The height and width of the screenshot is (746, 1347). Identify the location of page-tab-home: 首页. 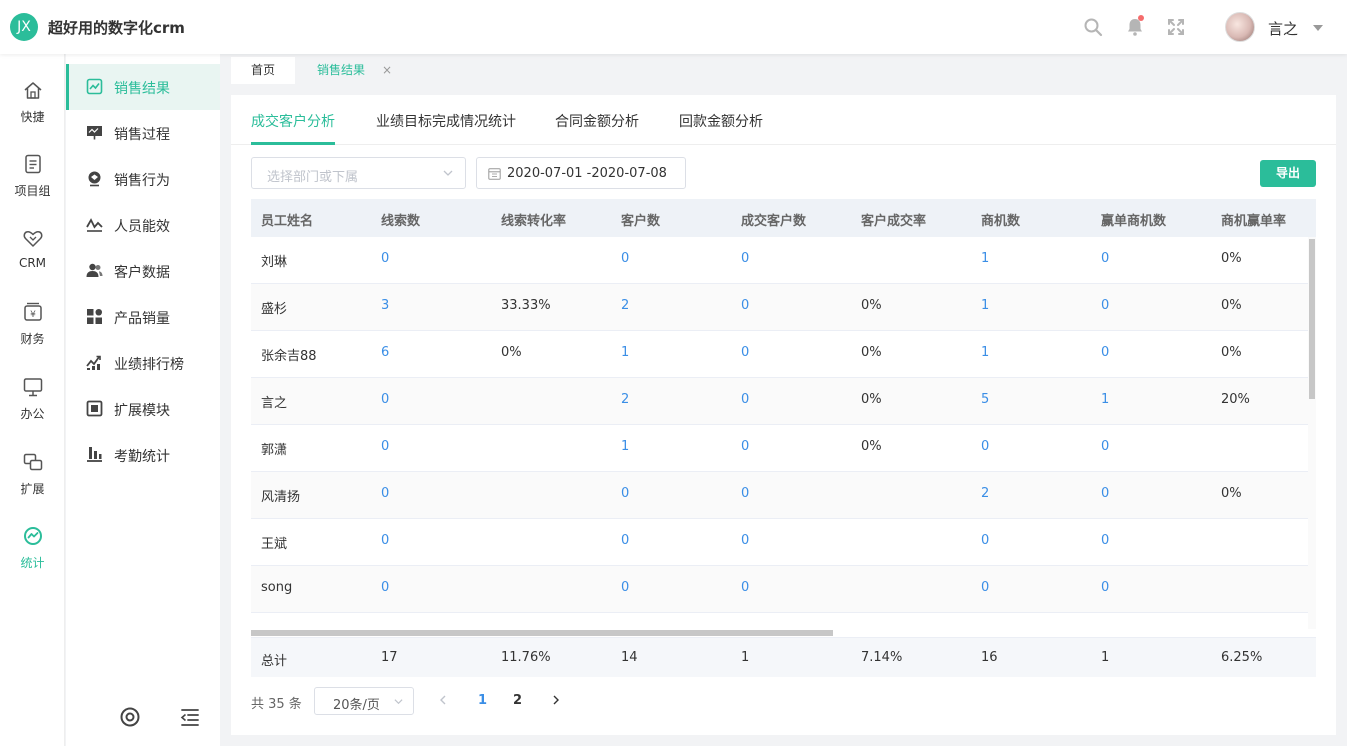
(263, 70).